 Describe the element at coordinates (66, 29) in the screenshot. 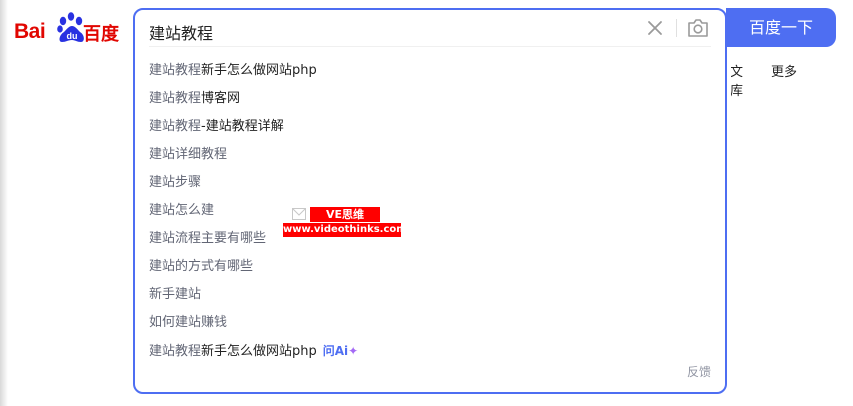

I see `baidu-logo: Bai du 百度` at that location.